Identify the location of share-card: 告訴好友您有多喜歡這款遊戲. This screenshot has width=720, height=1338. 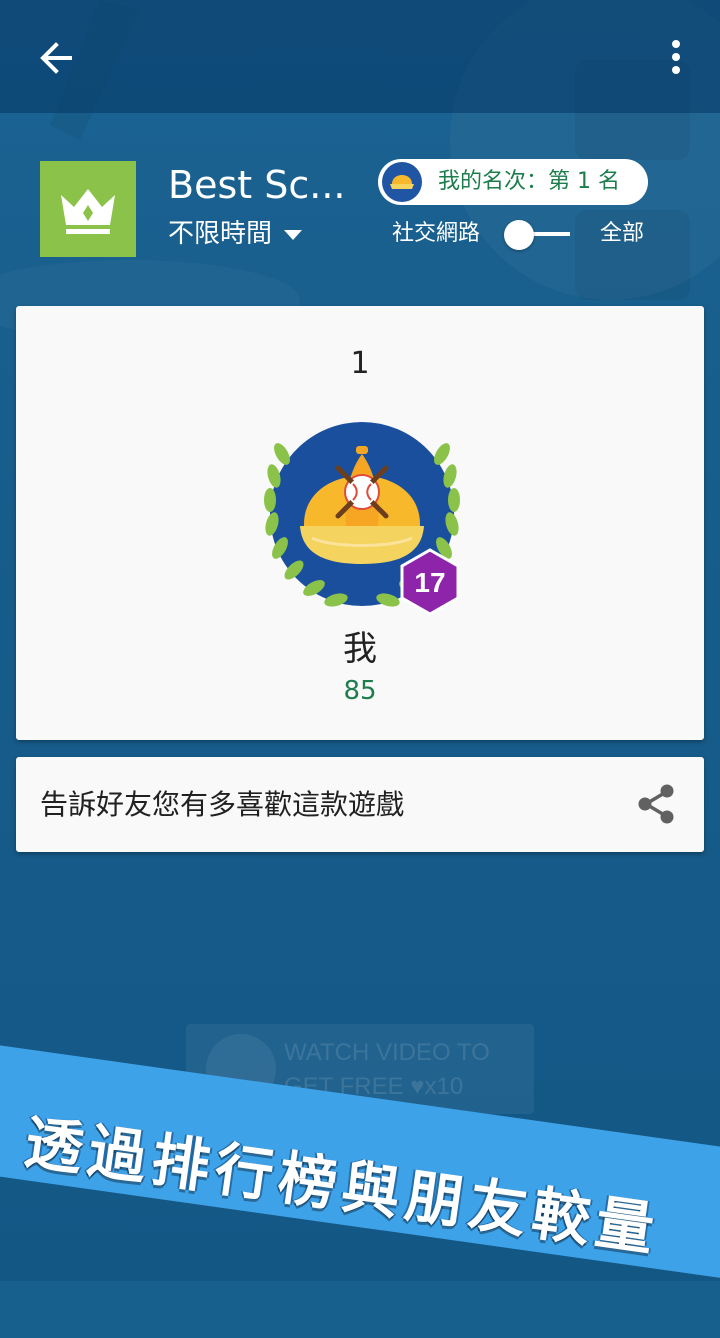
(360, 804).